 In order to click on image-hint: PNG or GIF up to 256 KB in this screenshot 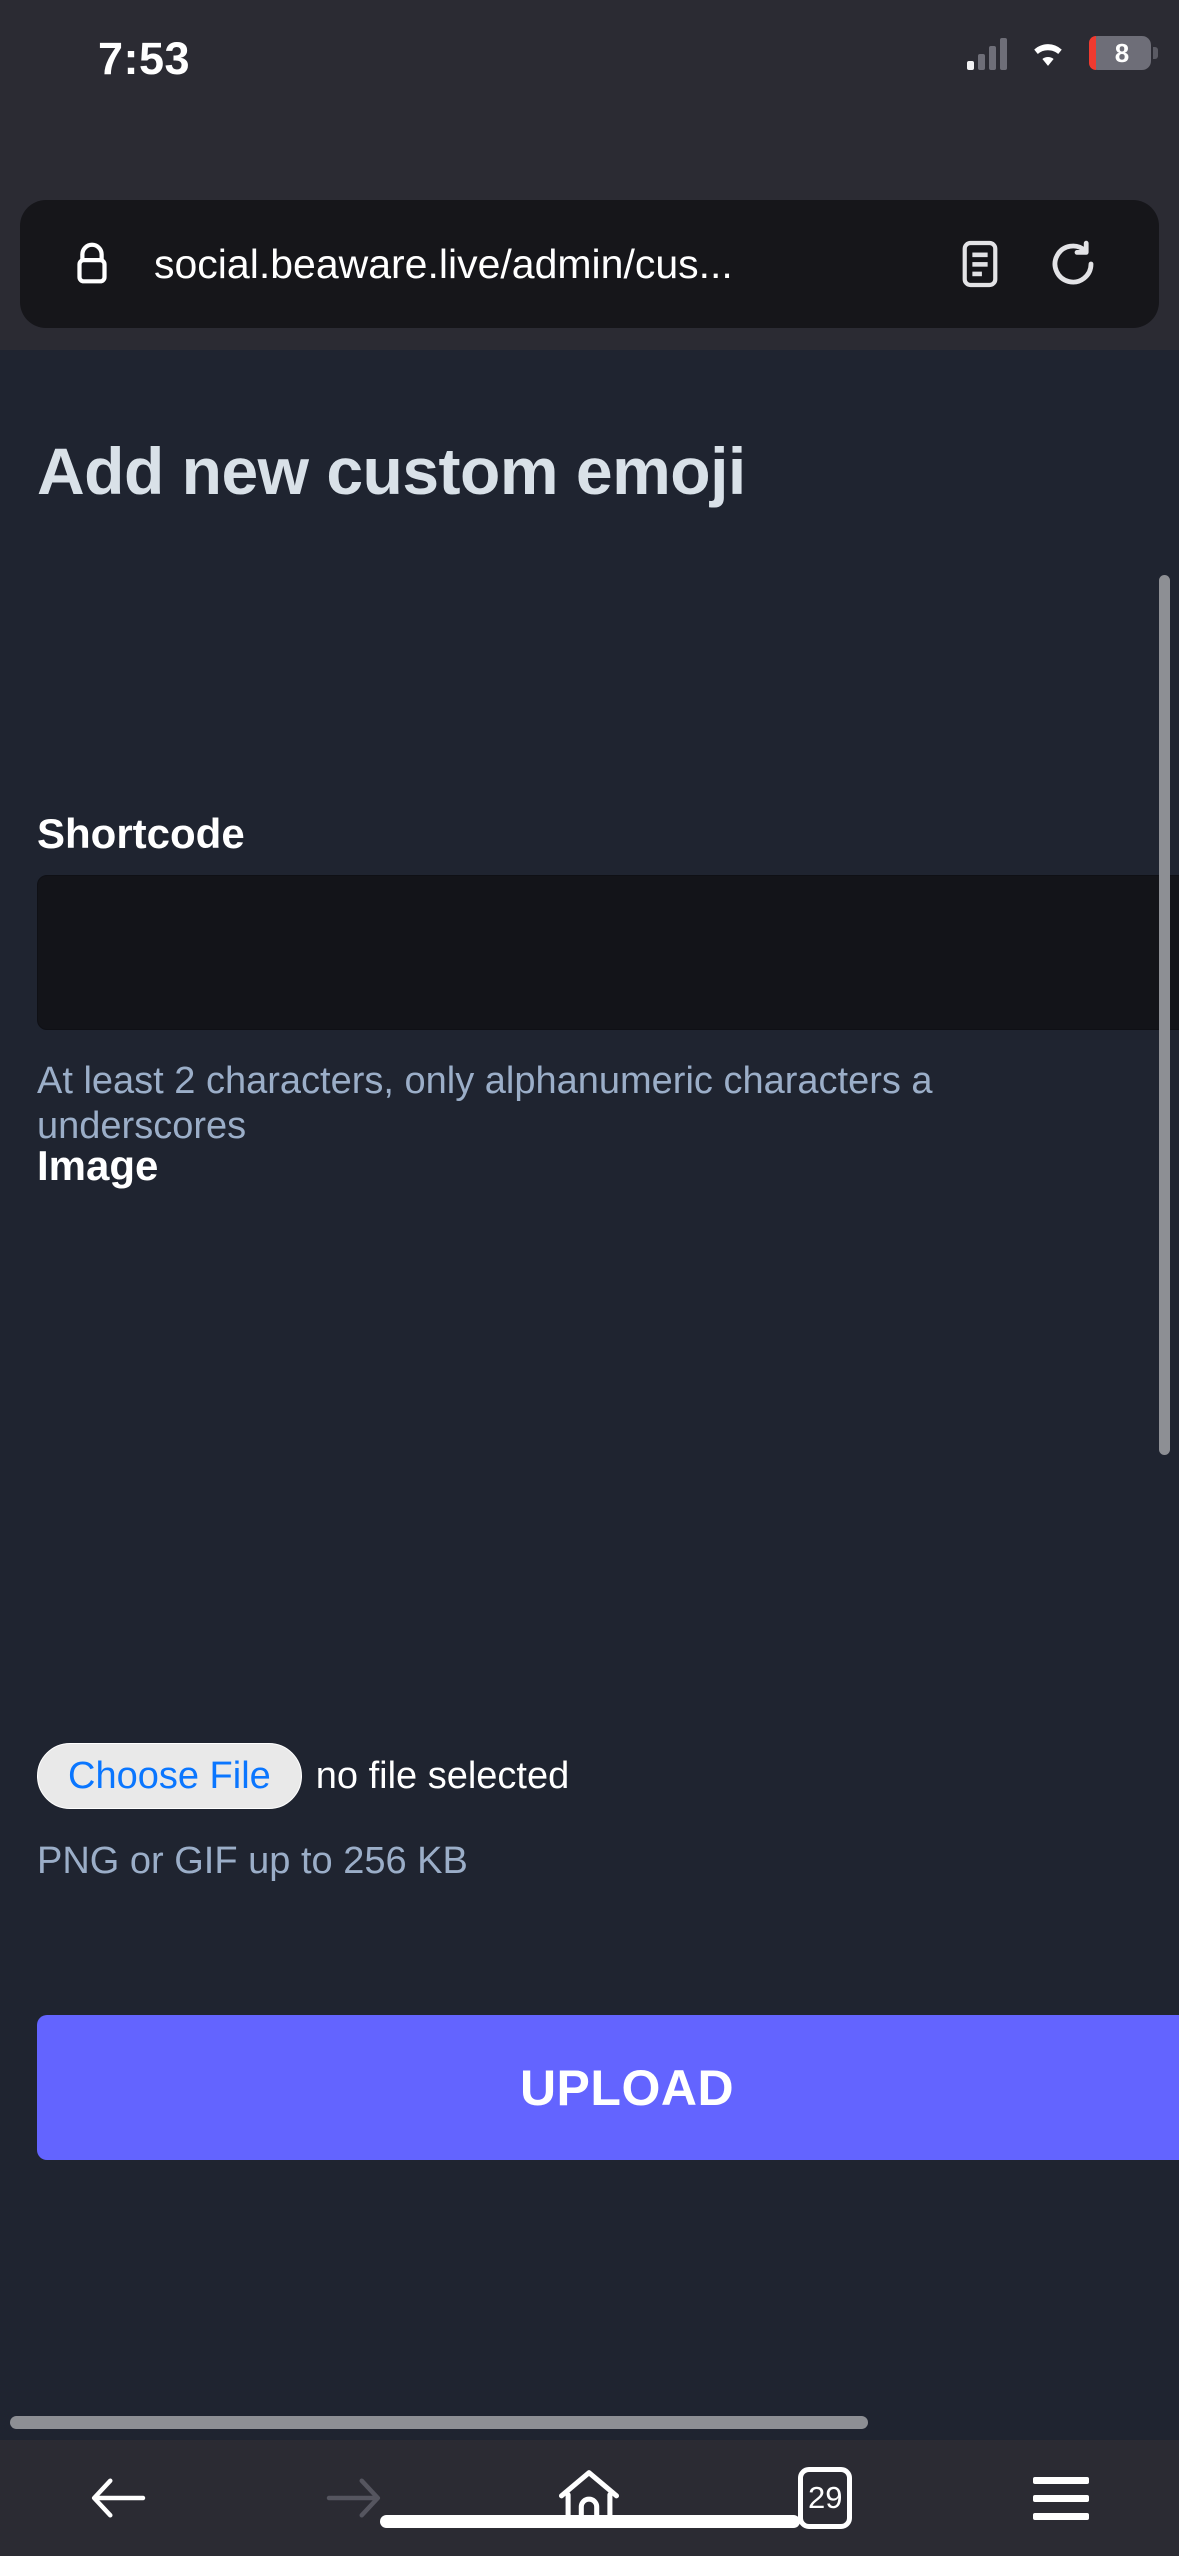, I will do `click(252, 1861)`.